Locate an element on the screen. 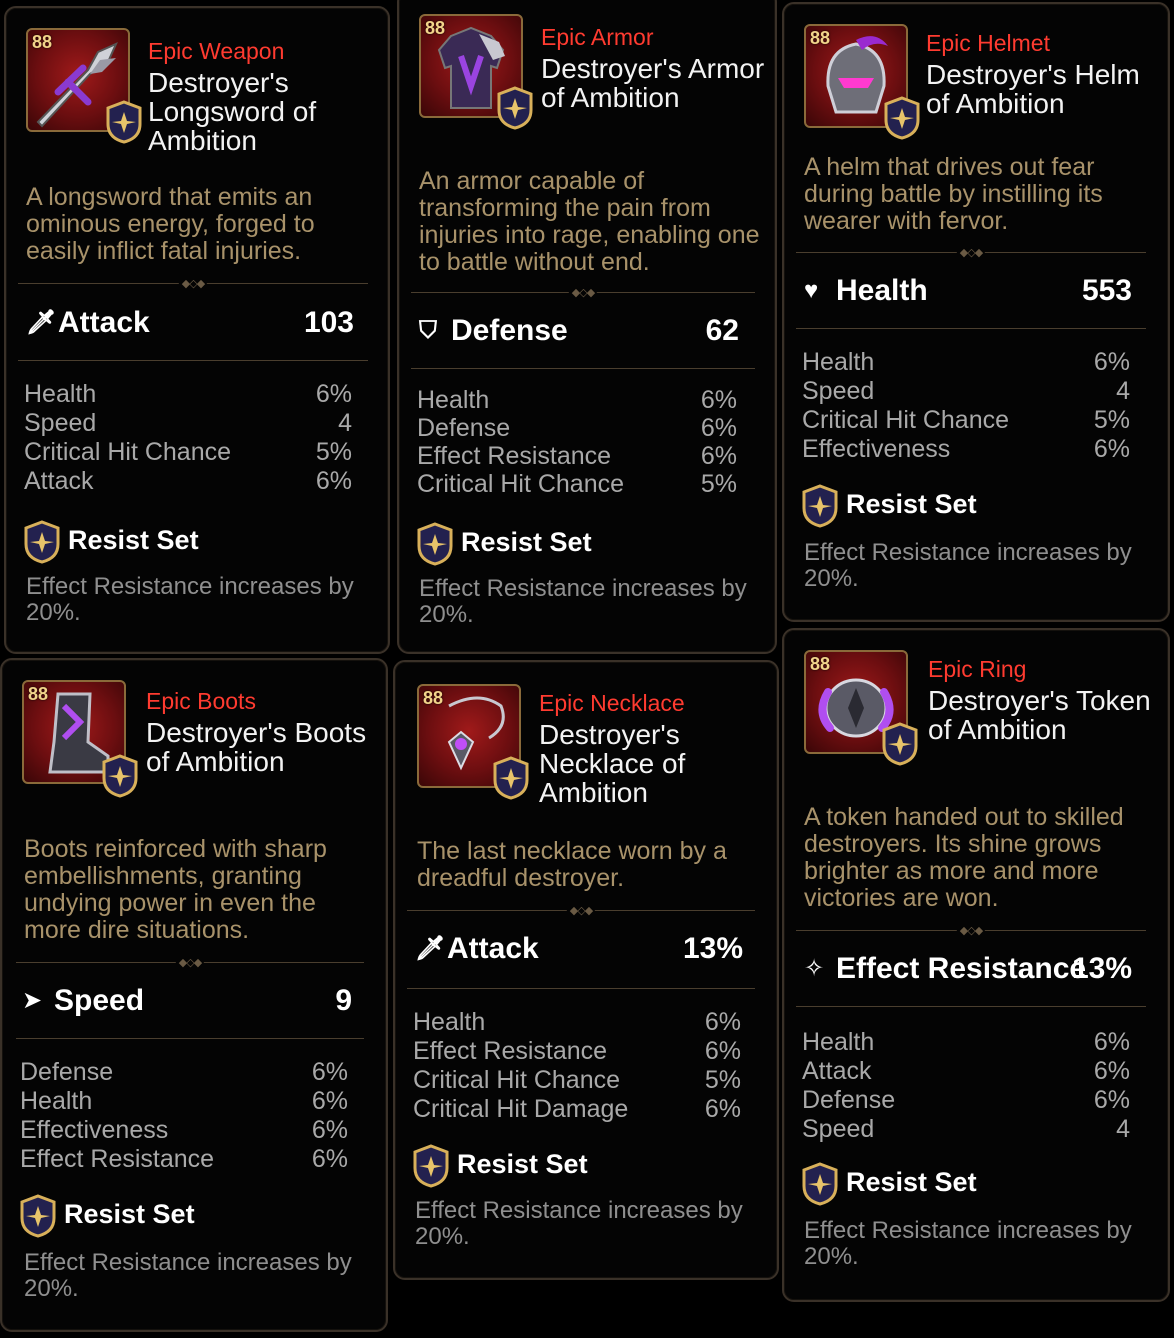 This screenshot has height=1338, width=1174. main-stat: ➤ Speed is located at coordinates (83, 1001).